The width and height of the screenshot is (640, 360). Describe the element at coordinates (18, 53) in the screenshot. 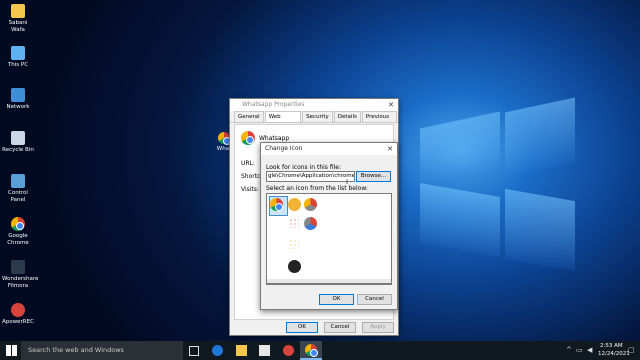

I see `computer-icon` at that location.